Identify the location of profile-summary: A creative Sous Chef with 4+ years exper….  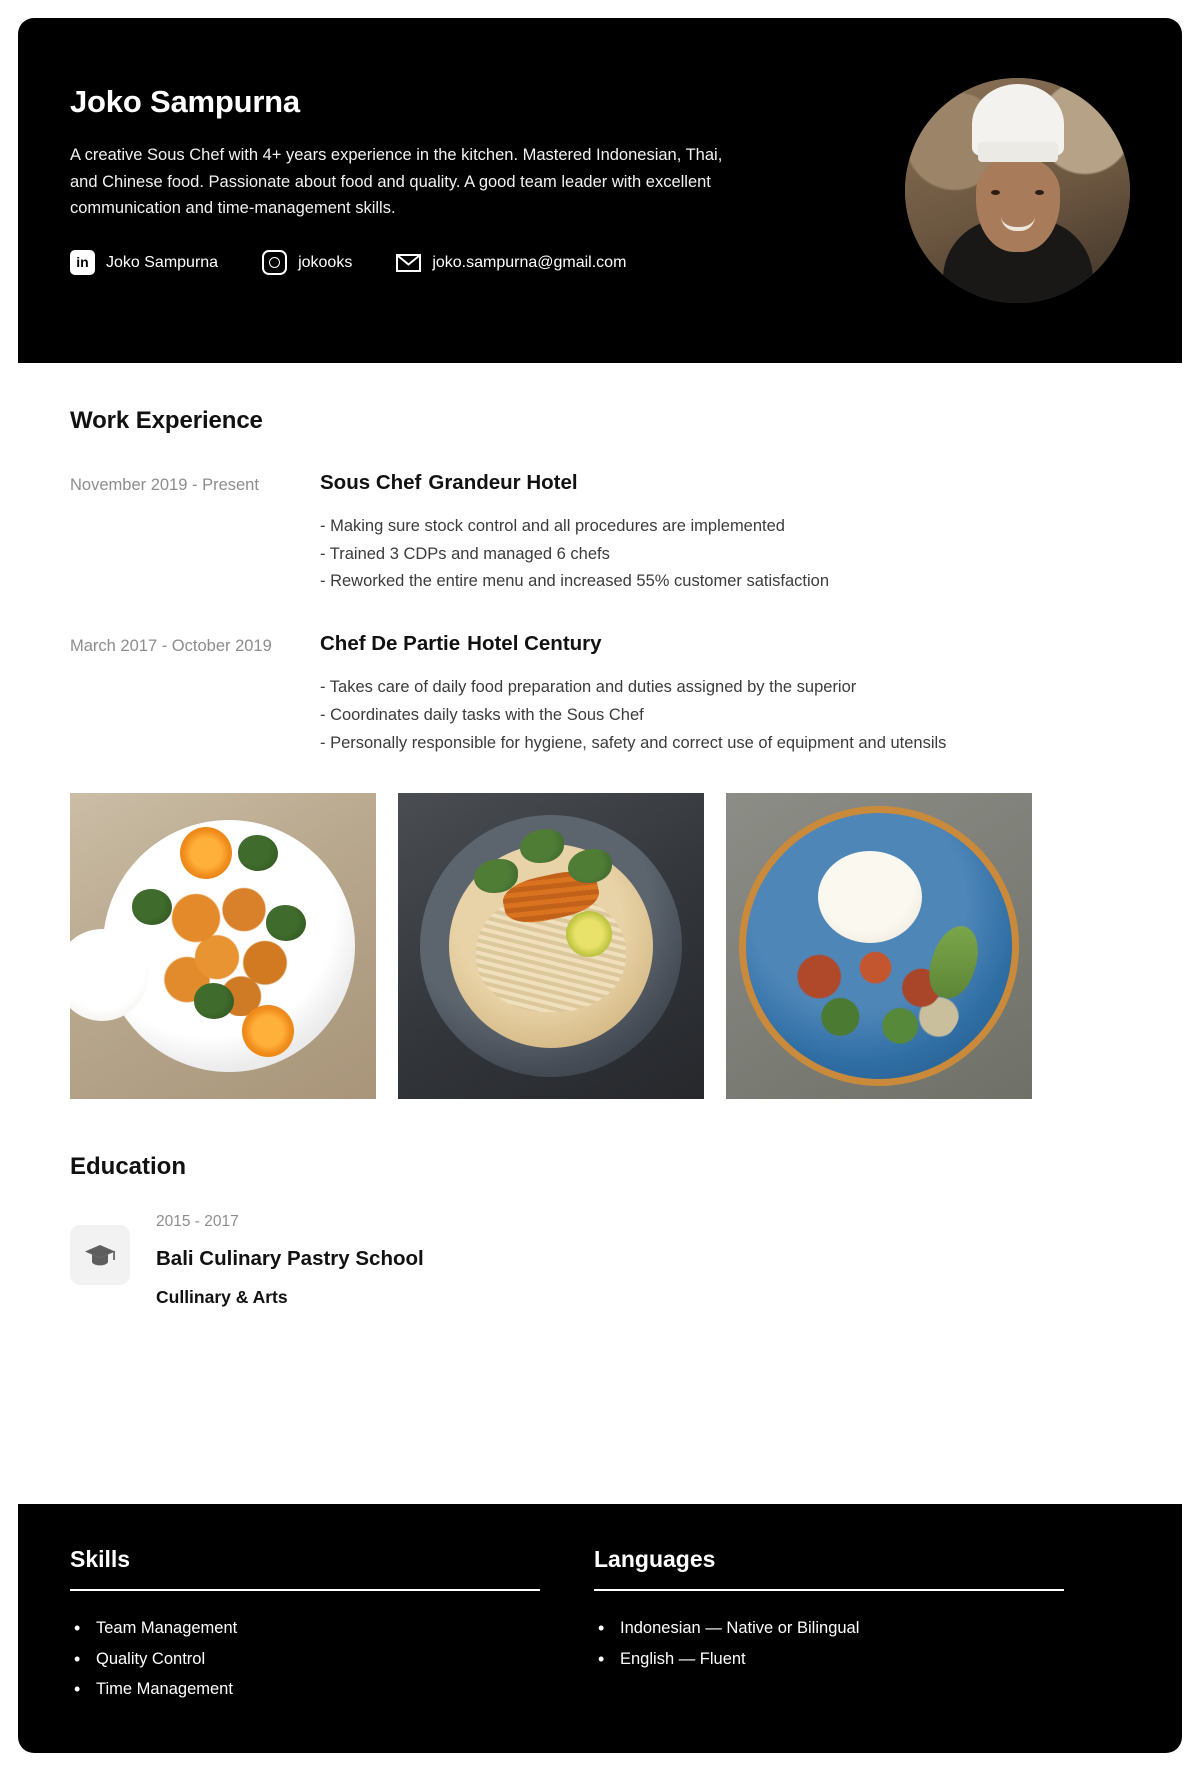
(396, 182).